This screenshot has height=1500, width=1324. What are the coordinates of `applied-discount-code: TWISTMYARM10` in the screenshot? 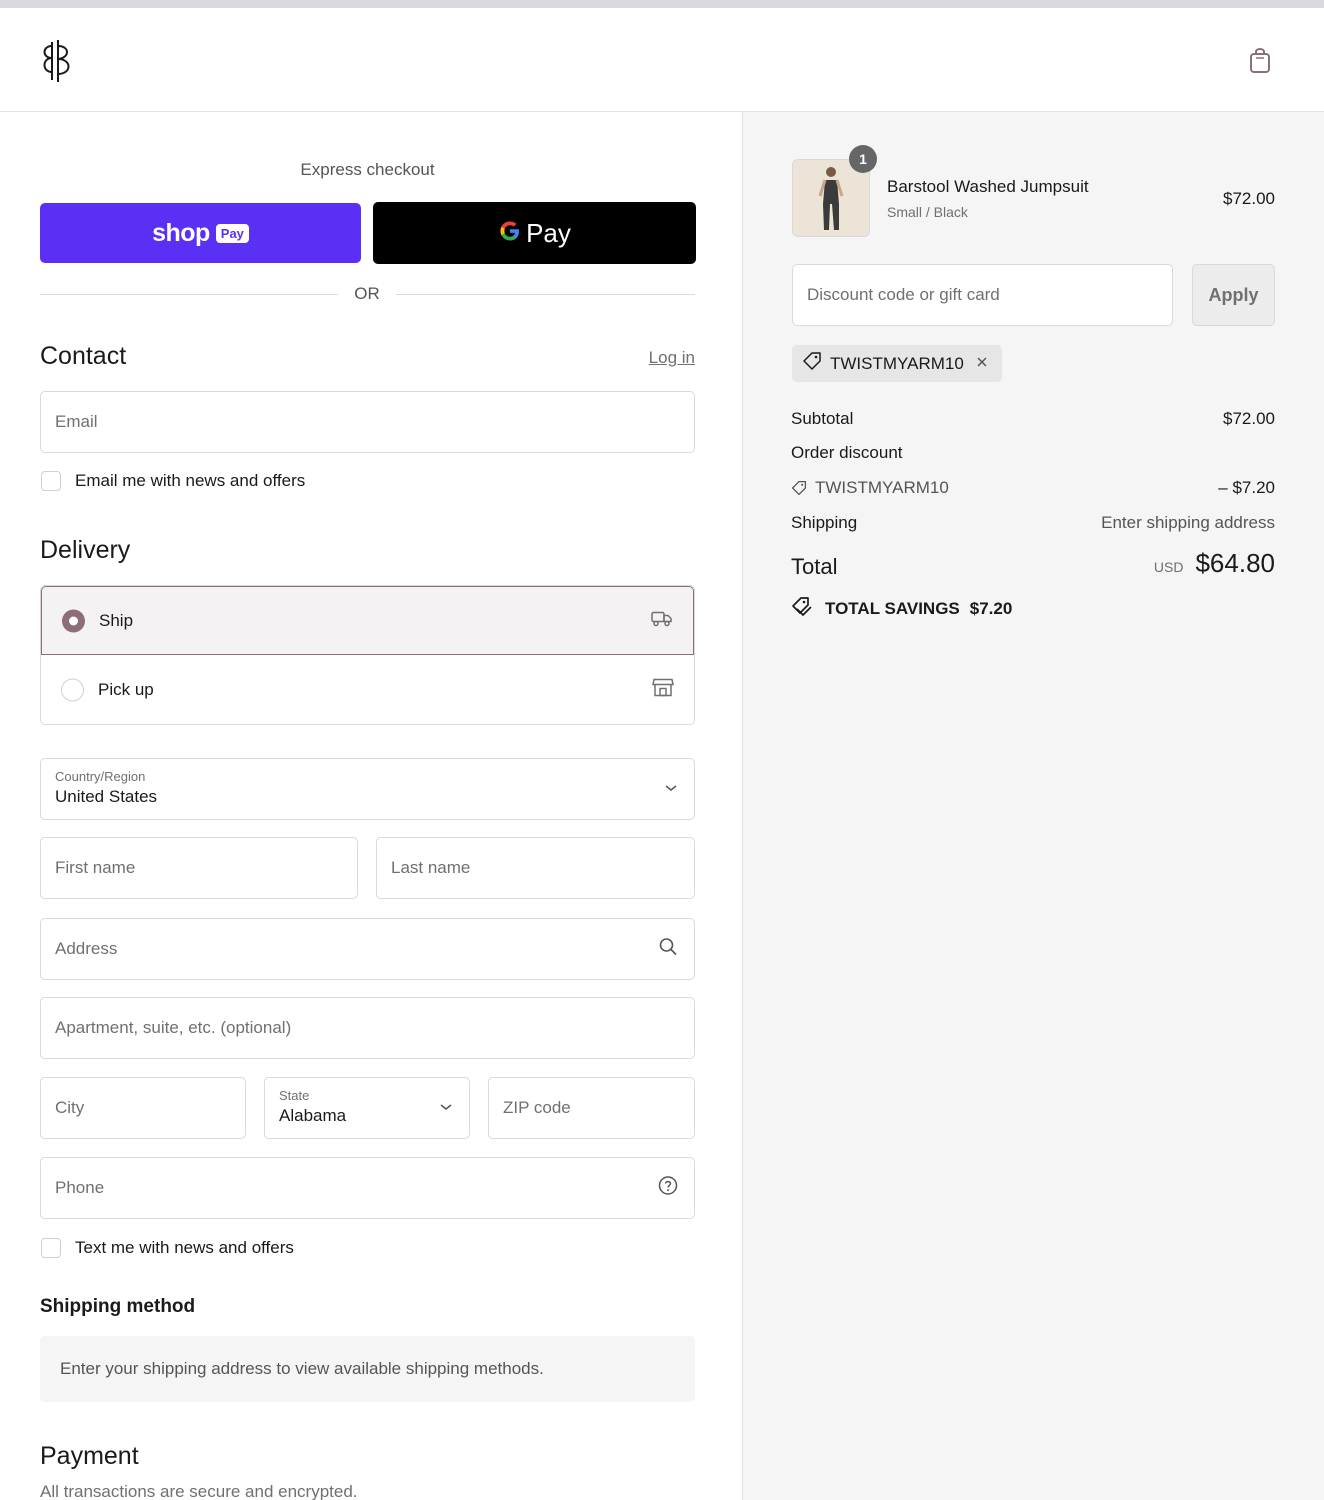 It's located at (897, 363).